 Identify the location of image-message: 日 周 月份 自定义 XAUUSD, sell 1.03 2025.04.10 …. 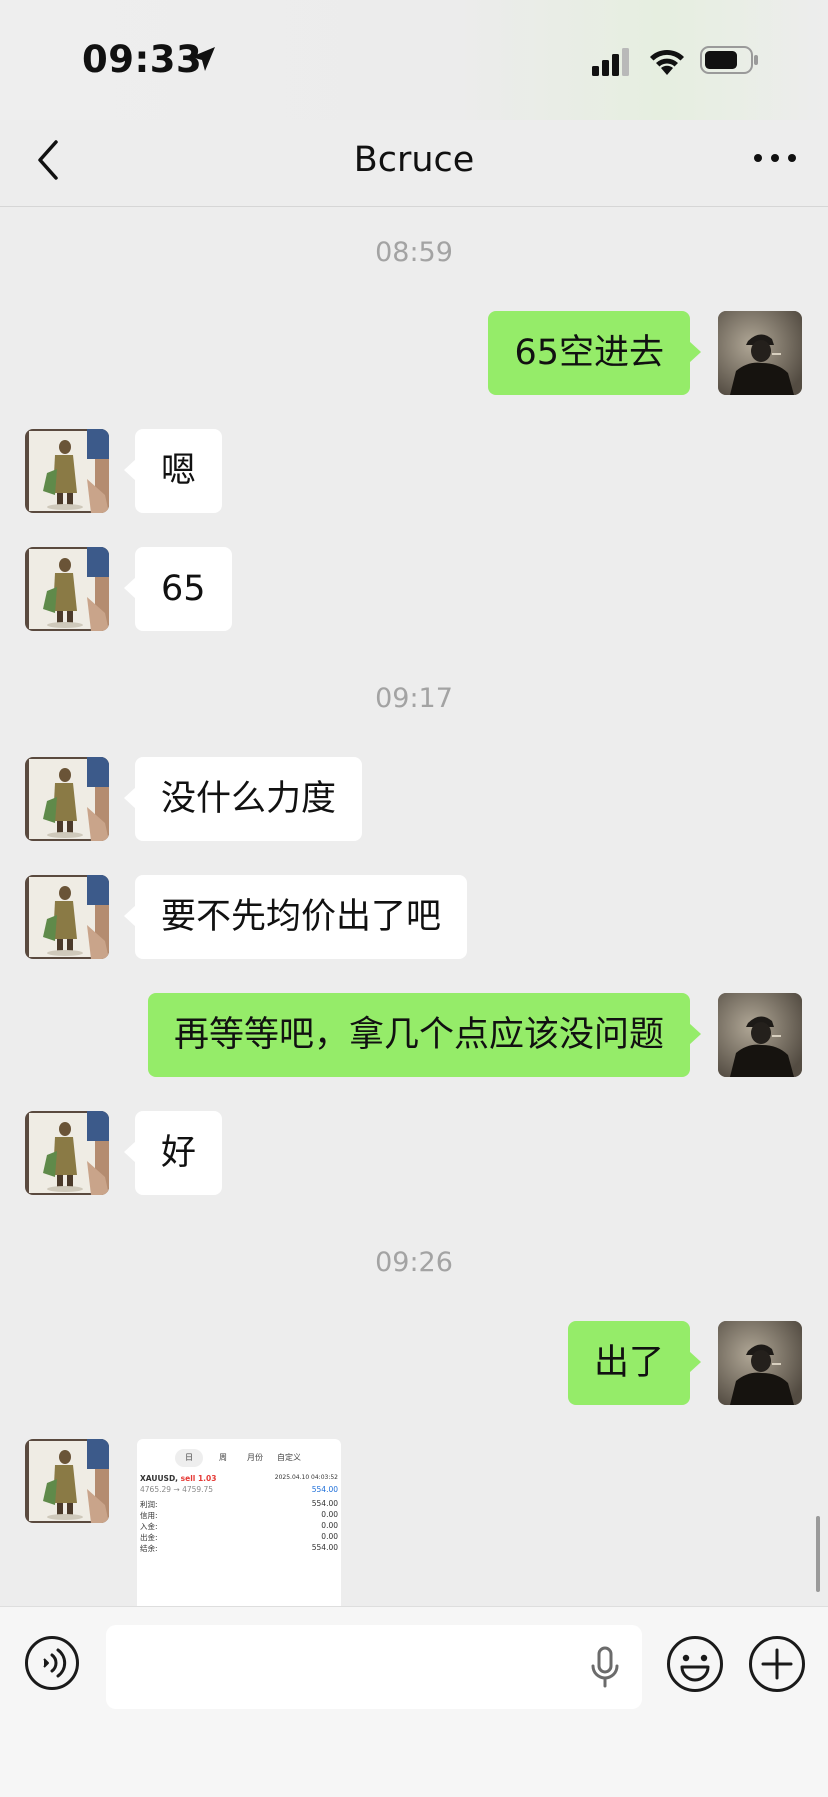
(239, 1529).